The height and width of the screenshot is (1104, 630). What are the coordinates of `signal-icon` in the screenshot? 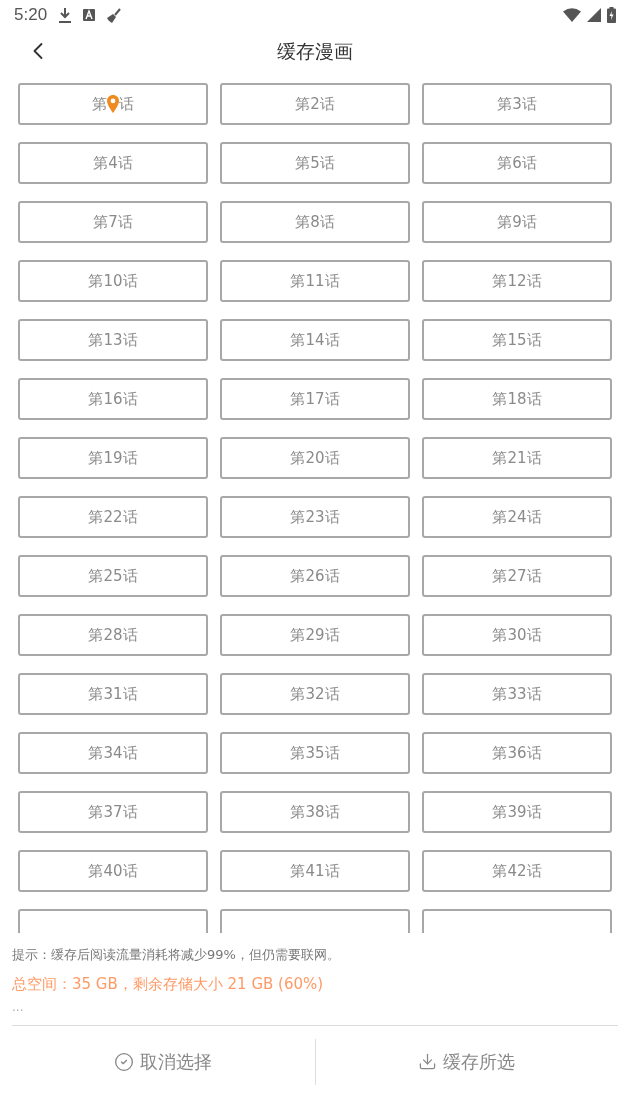 It's located at (594, 15).